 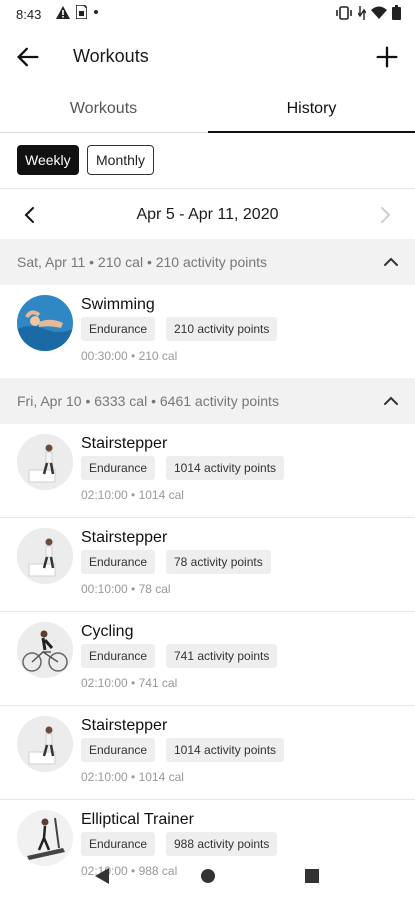 What do you see at coordinates (218, 562) in the screenshot?
I see `points-chip: 78 activity points` at bounding box center [218, 562].